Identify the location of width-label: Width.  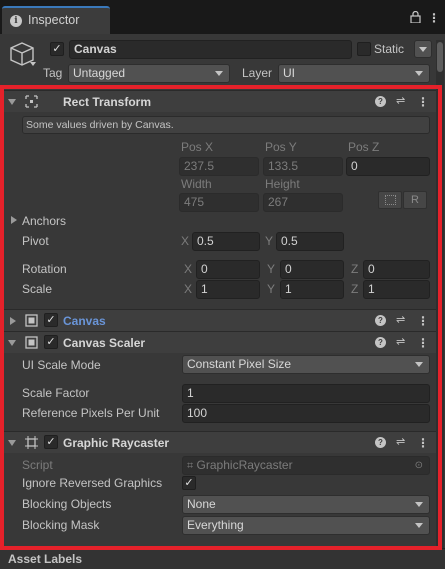
(196, 184).